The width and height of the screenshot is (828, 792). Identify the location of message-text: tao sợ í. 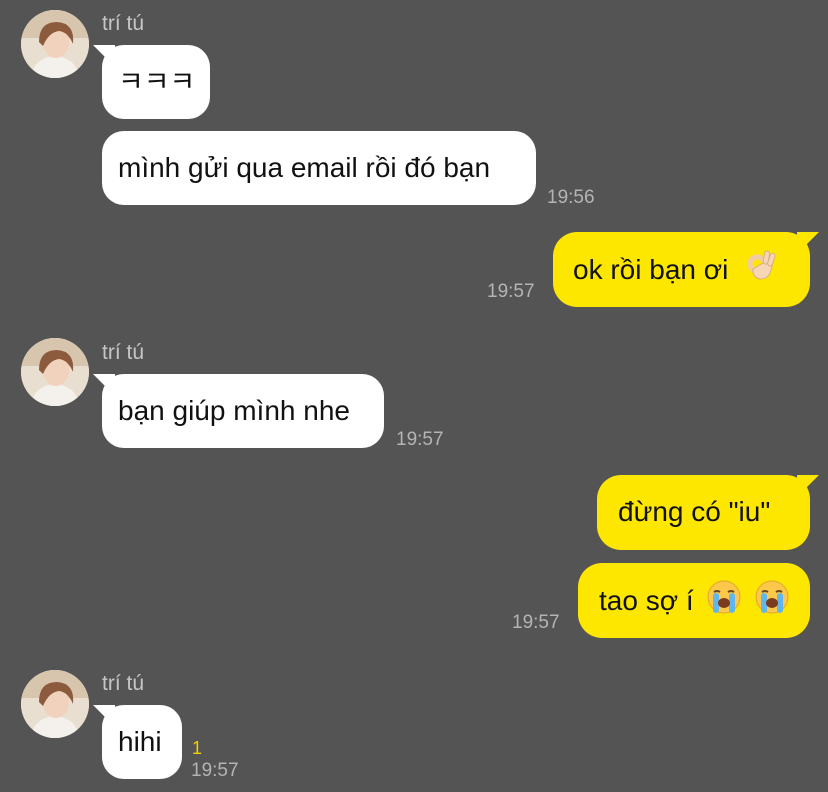
(646, 600).